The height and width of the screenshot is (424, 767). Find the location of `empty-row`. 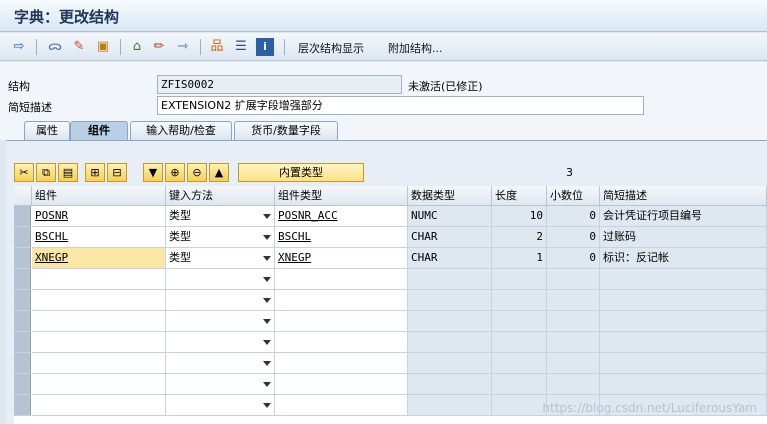

empty-row is located at coordinates (390, 363).